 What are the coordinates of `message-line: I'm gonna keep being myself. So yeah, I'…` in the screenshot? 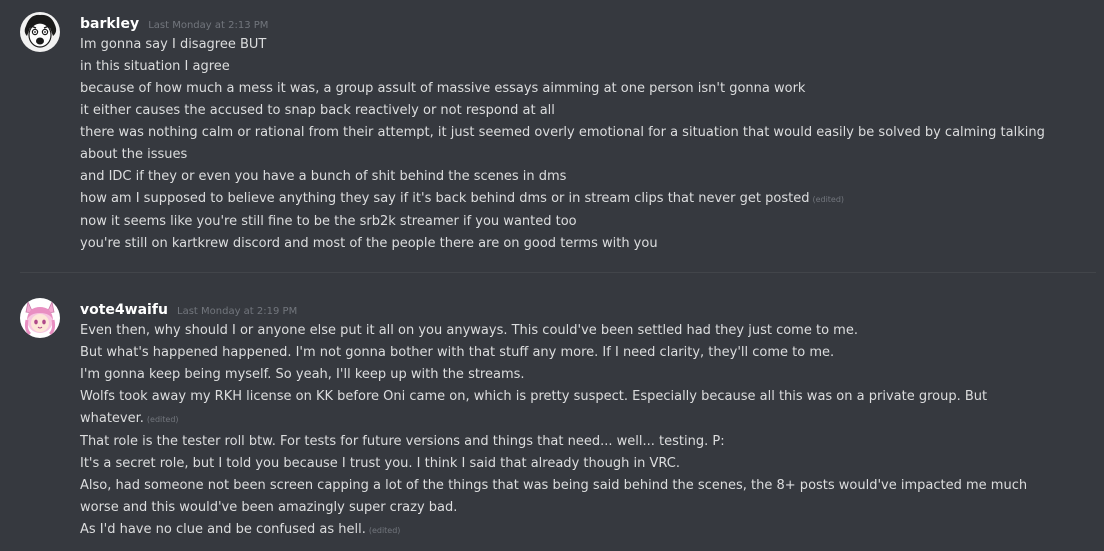 It's located at (302, 374).